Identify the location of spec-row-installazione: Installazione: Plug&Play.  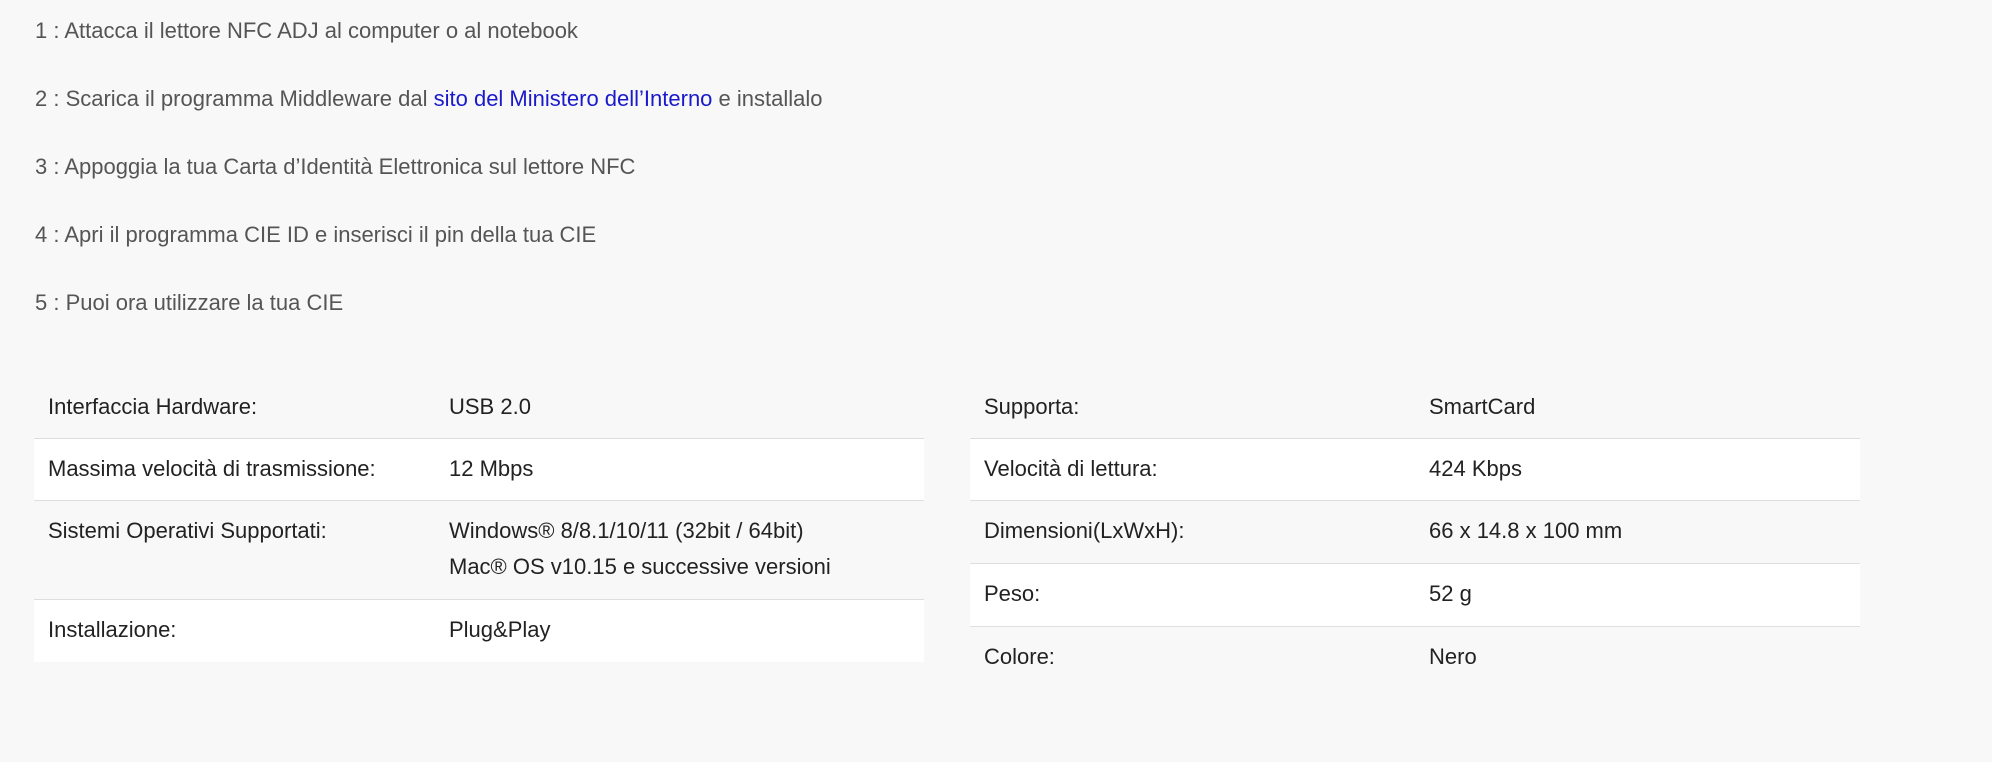
(479, 631).